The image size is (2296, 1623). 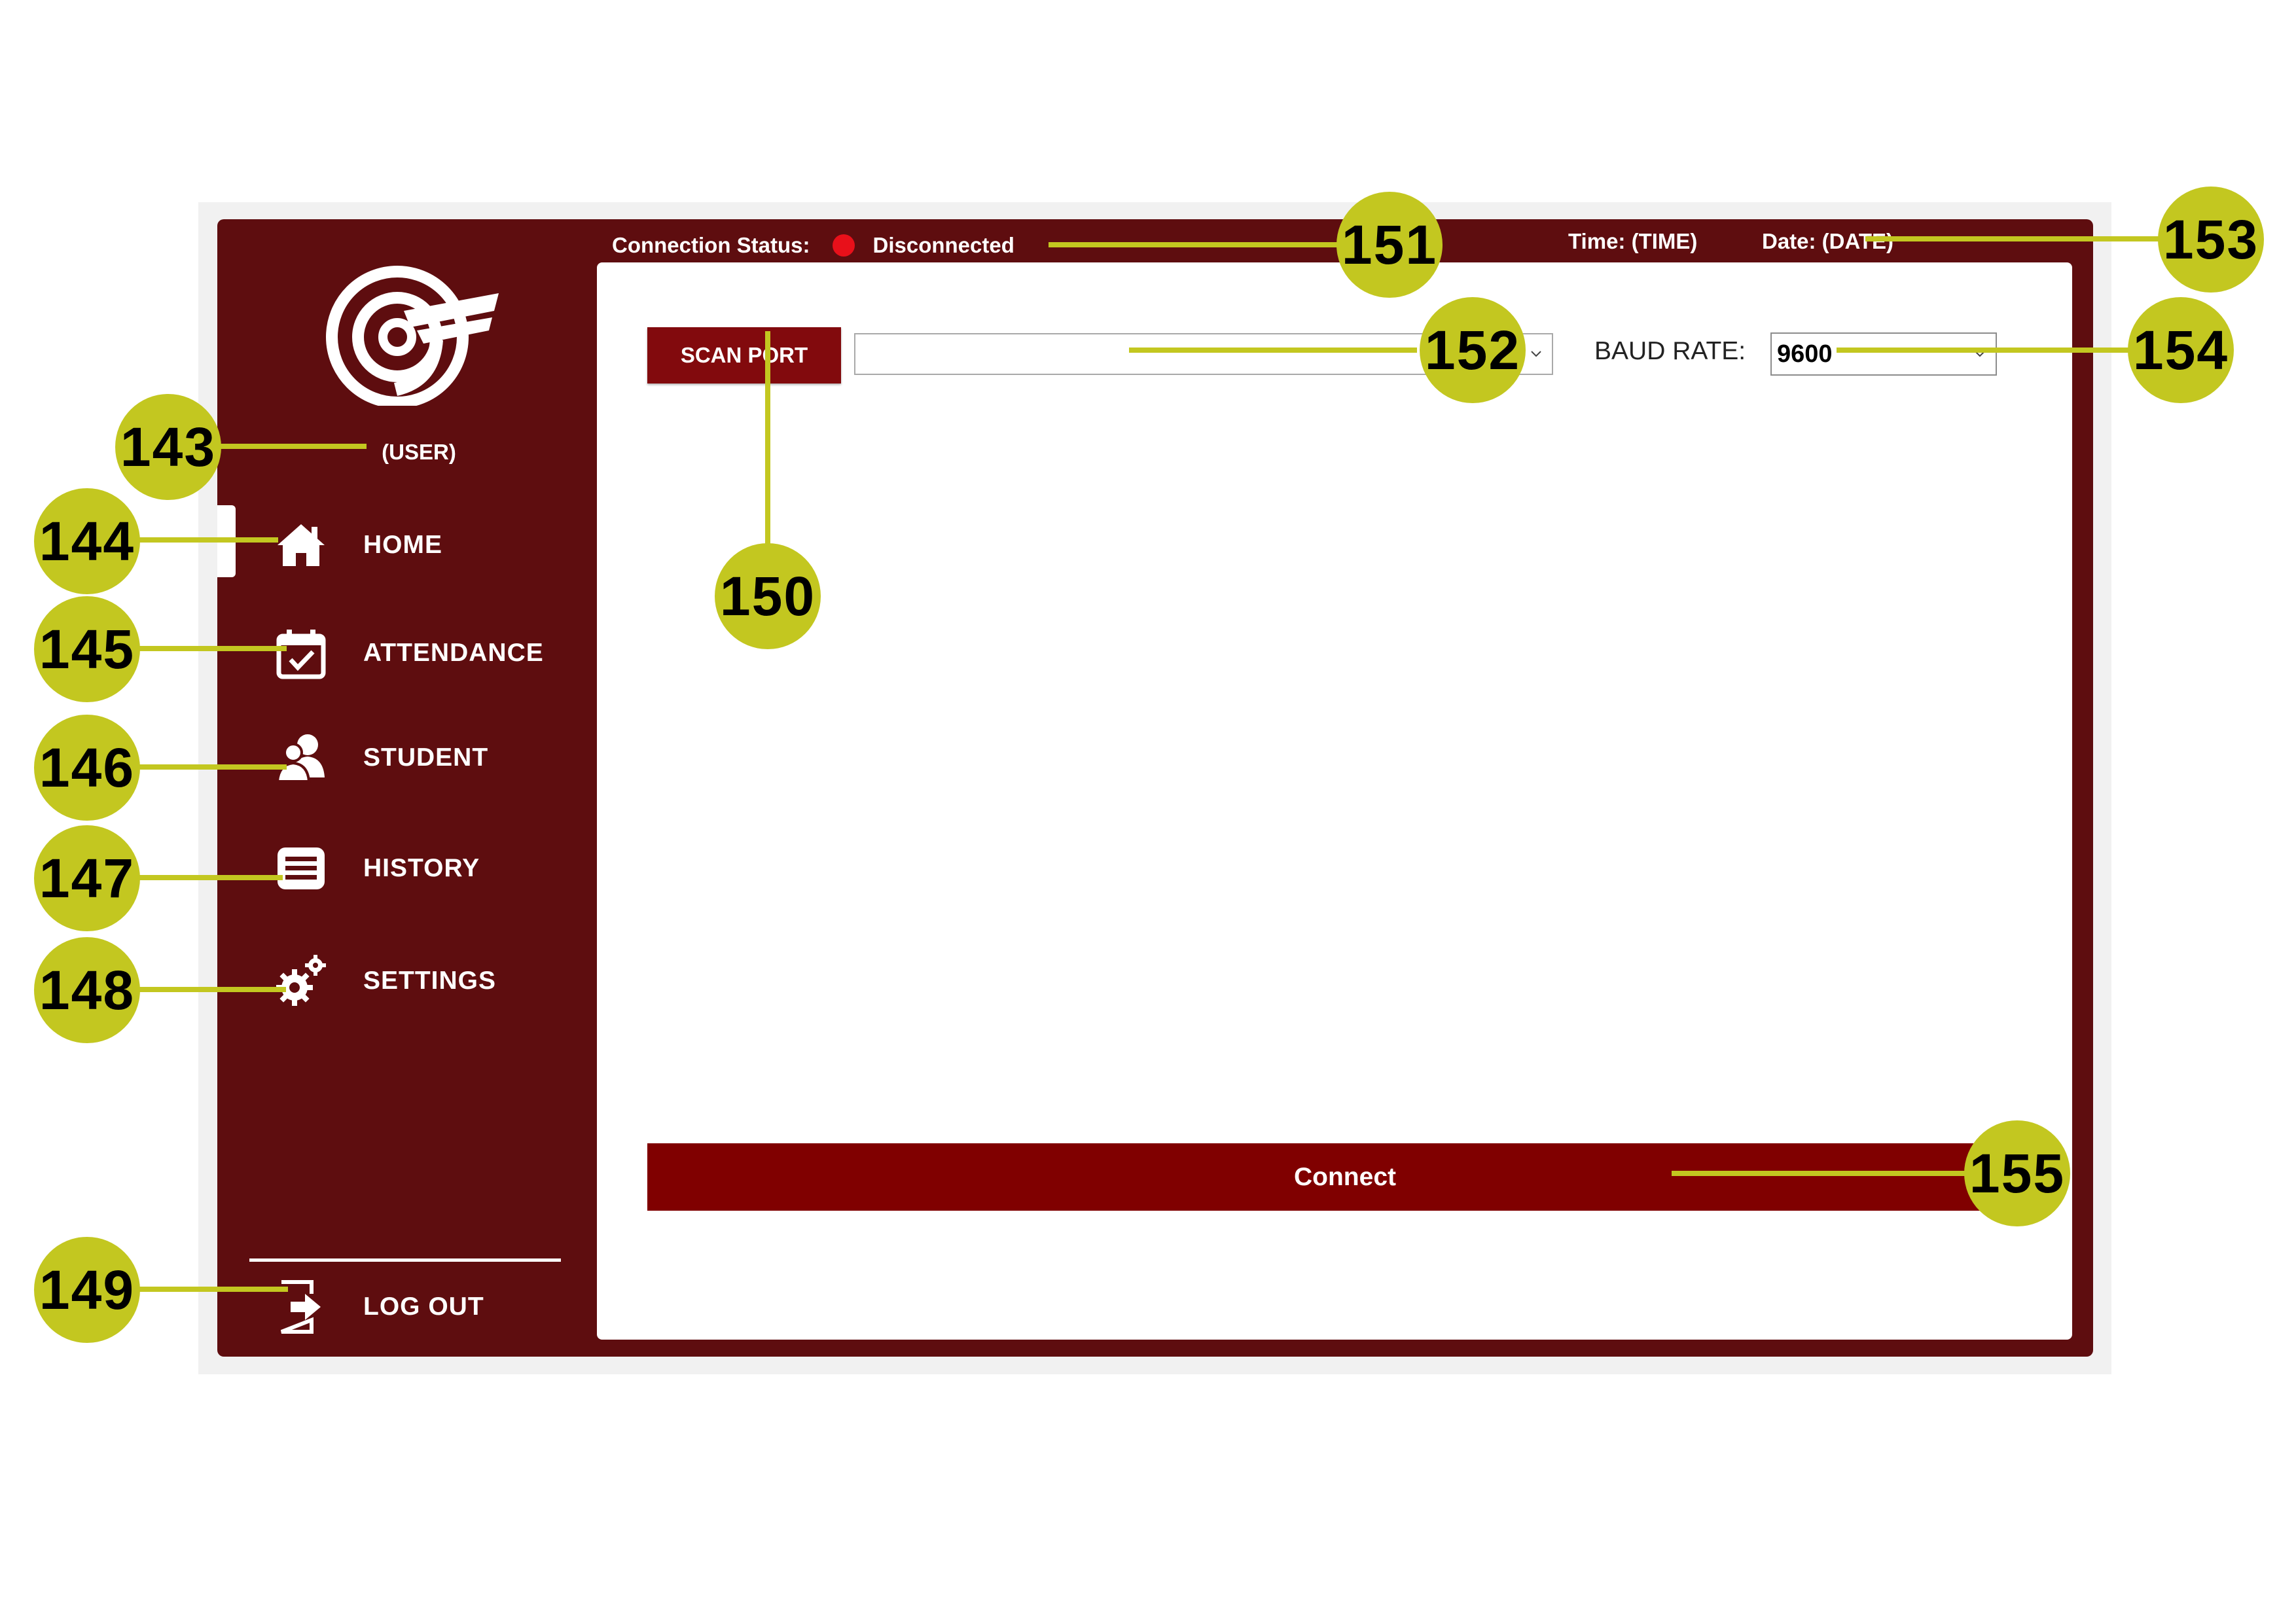 I want to click on callout-badge: 148, so click(x=87, y=990).